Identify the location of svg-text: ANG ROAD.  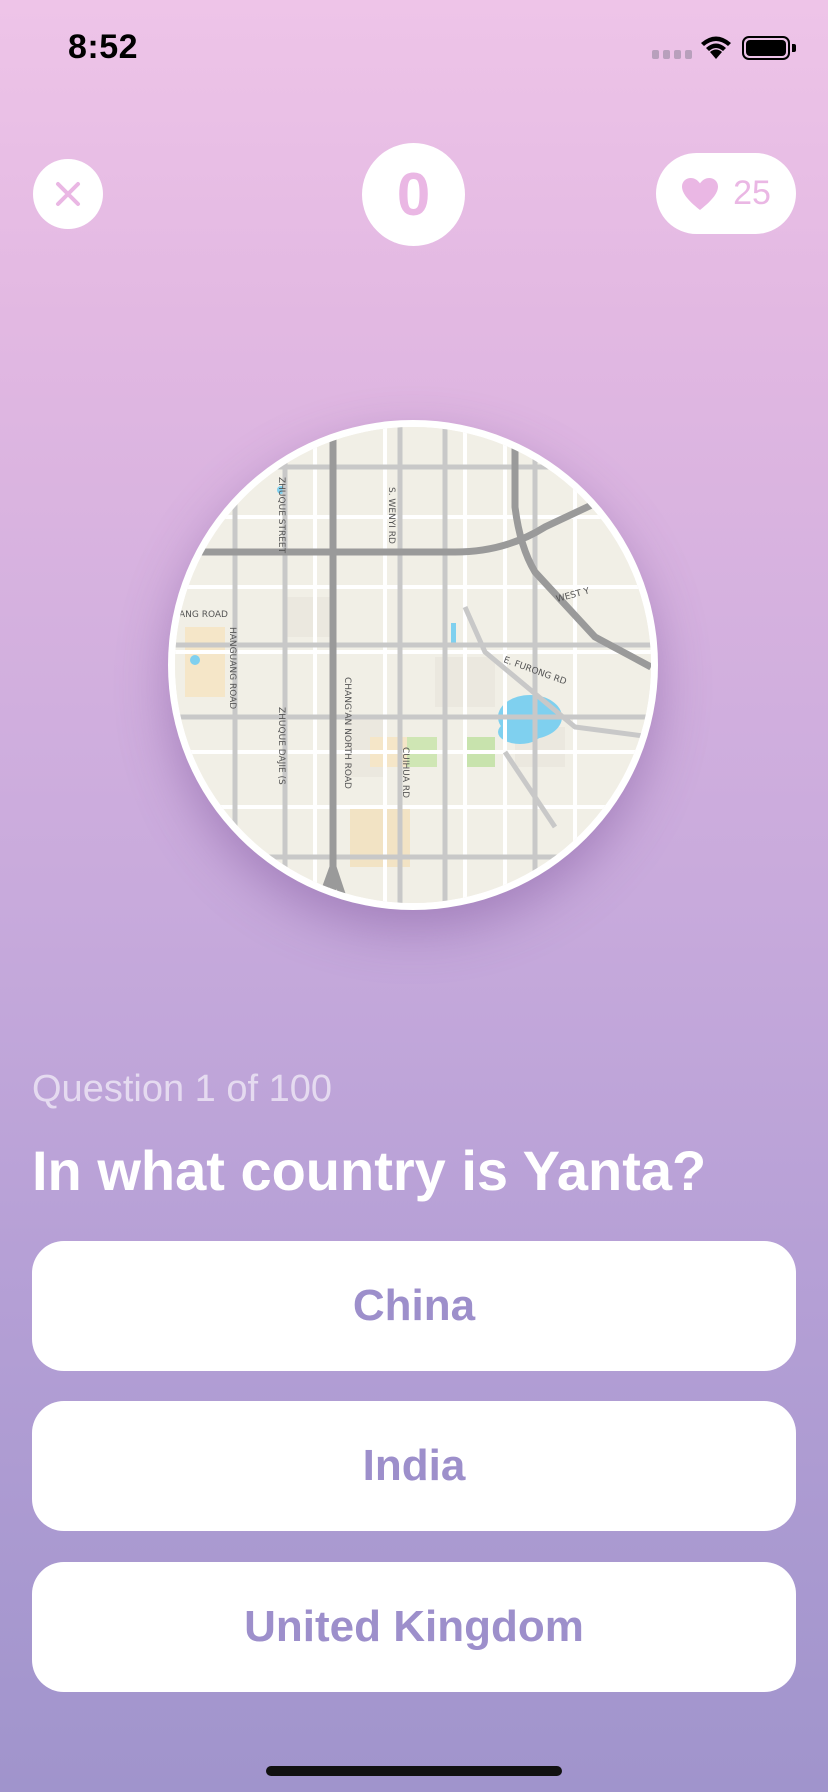
(203, 615).